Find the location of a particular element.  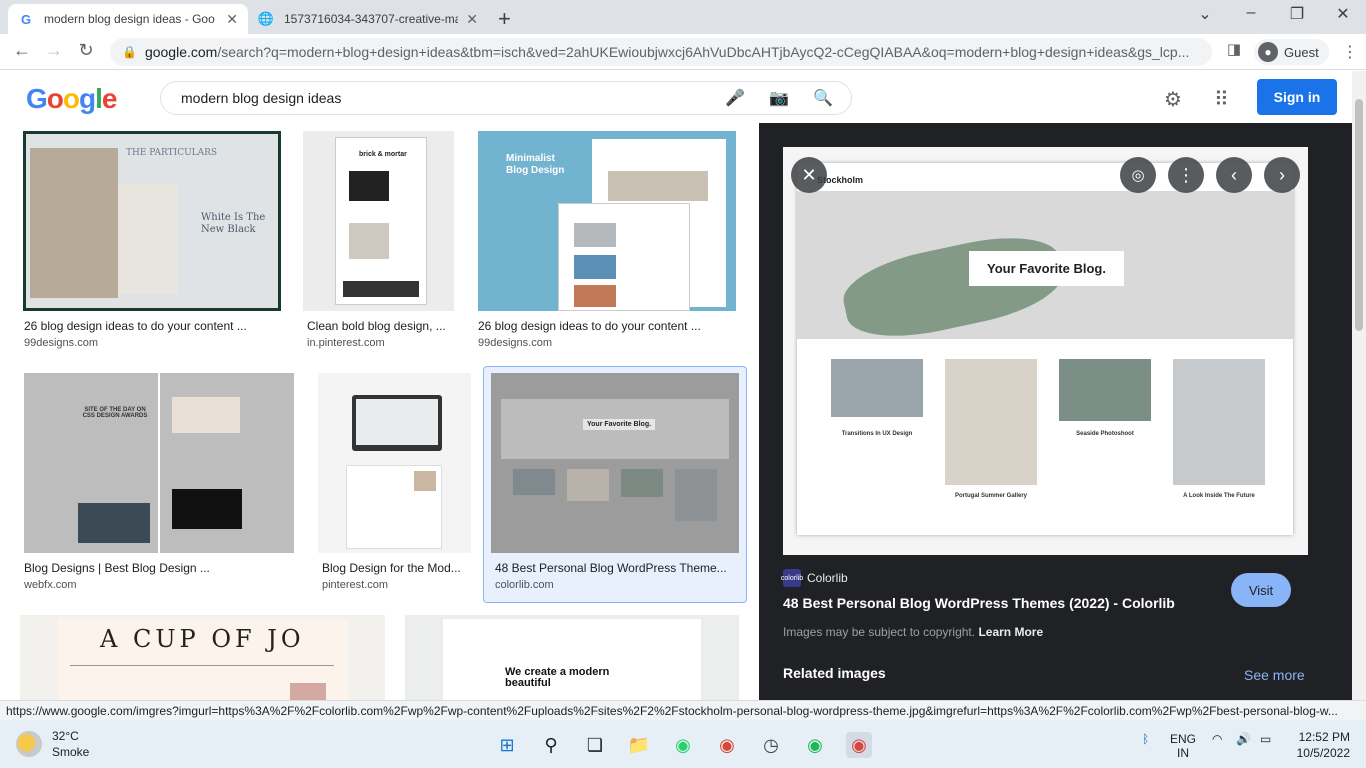

timeline-line is located at coordinates (159, 463).